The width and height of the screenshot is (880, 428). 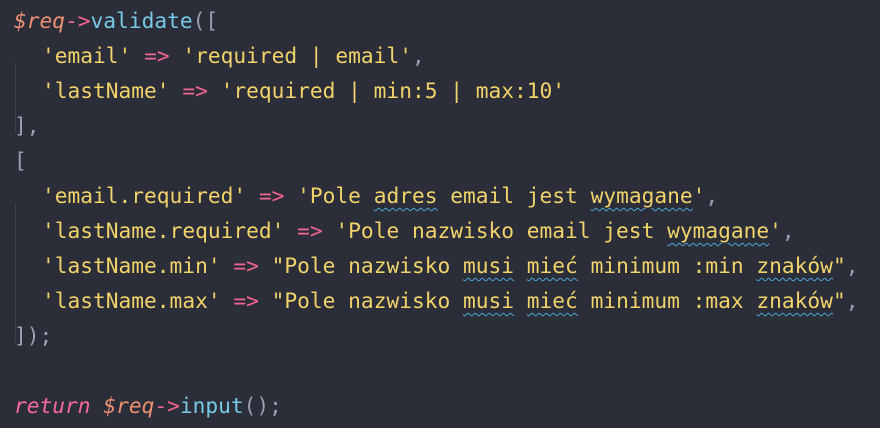 I want to click on call-parens: ();, so click(x=262, y=405).